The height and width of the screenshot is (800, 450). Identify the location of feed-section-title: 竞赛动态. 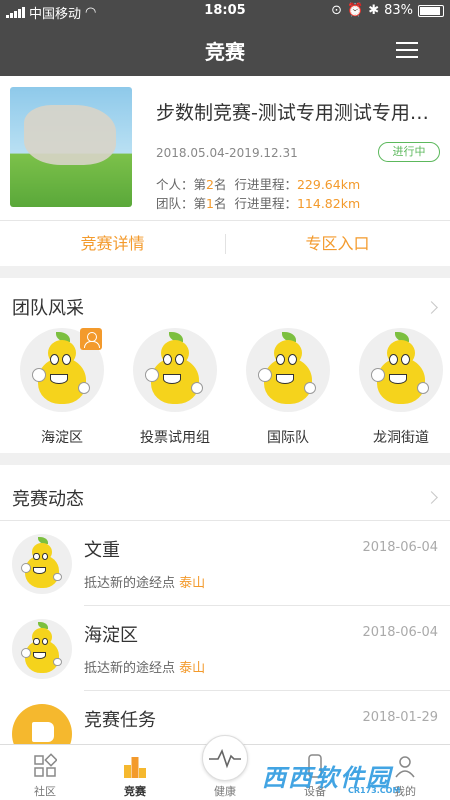
(48, 499).